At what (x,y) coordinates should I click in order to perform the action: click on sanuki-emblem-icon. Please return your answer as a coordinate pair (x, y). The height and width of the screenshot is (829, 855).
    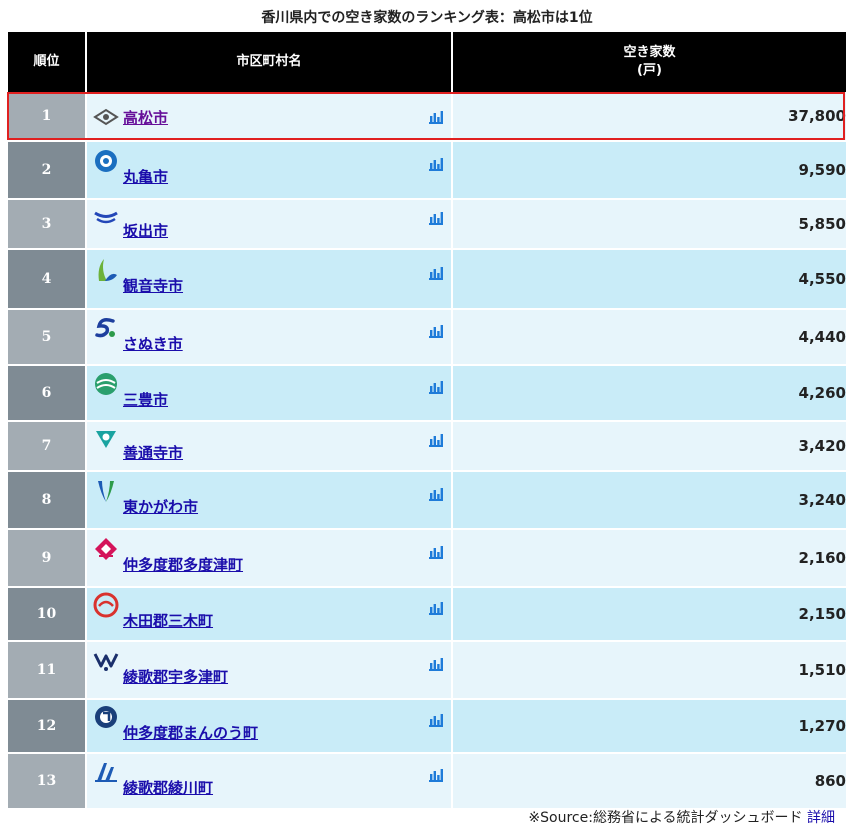
    Looking at the image, I should click on (106, 328).